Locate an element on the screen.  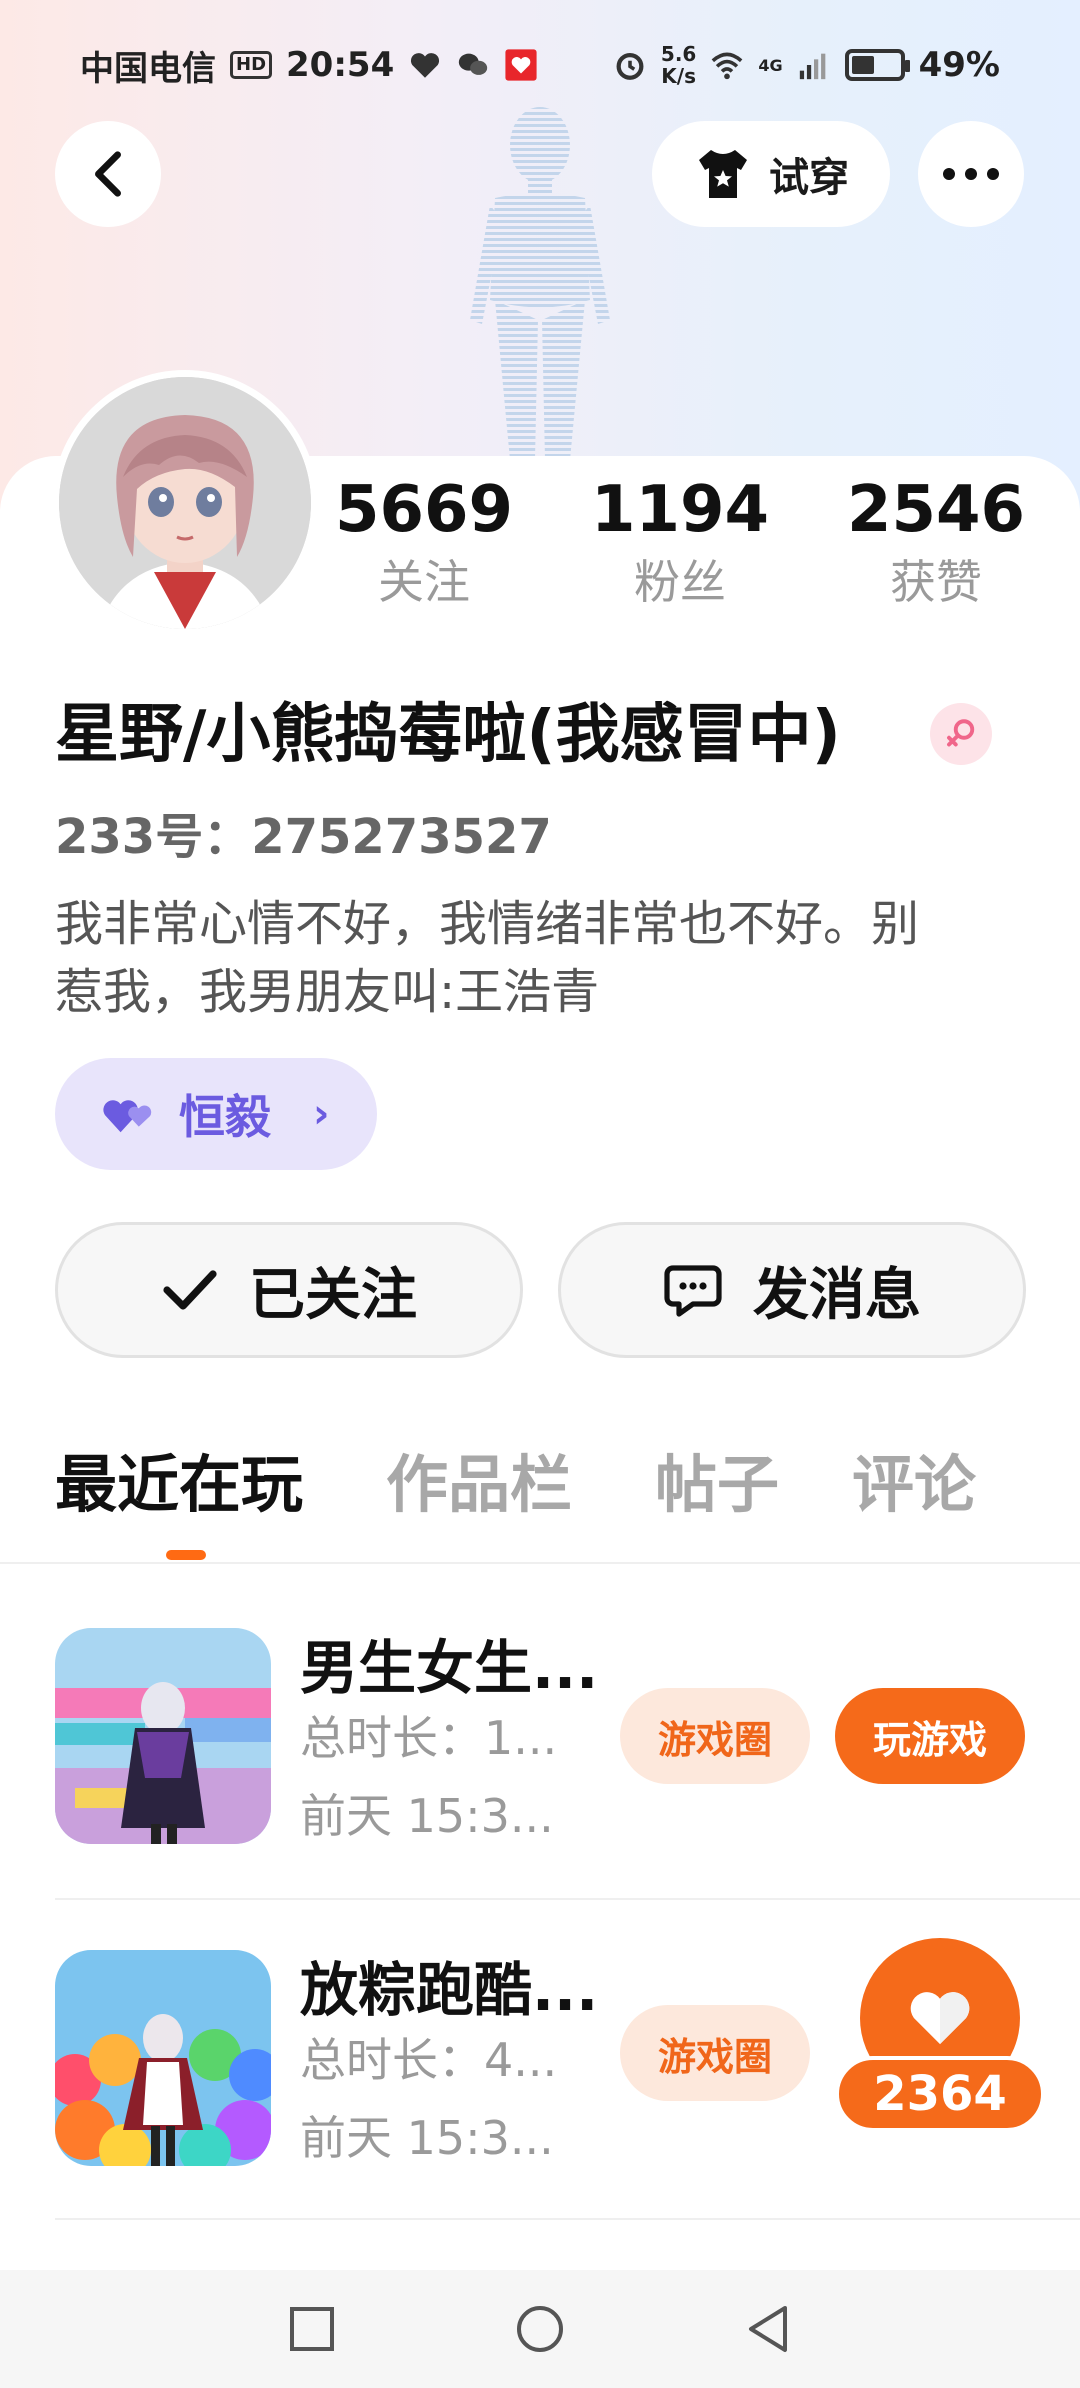
like-count: 2364 is located at coordinates (940, 2094).